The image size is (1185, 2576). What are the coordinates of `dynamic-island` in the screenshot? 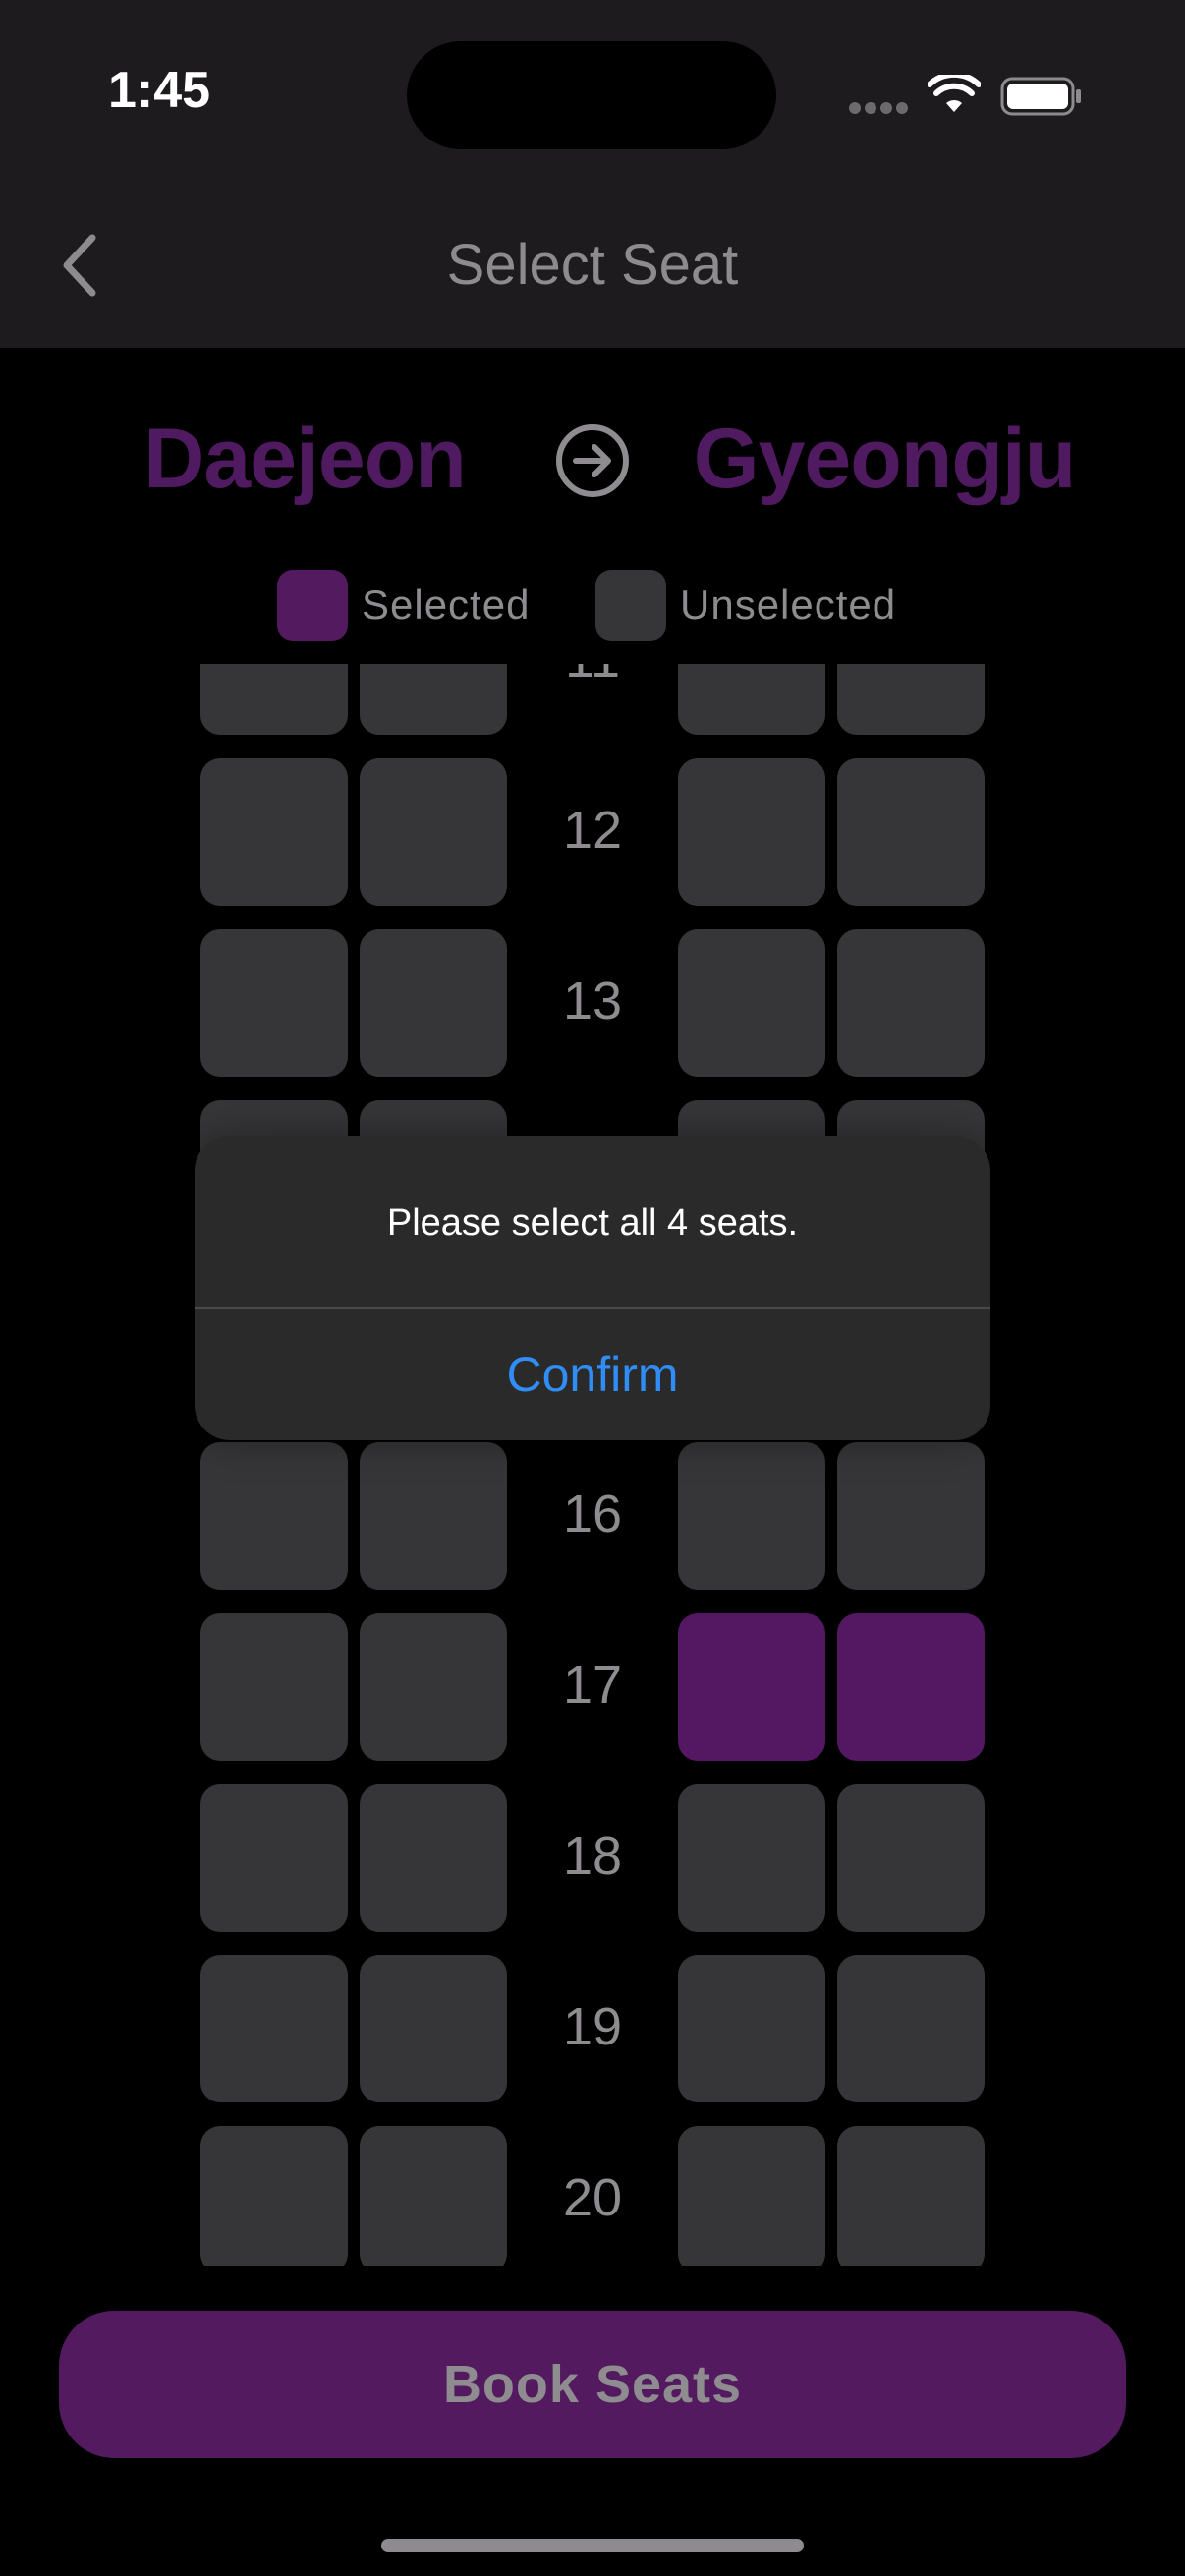 It's located at (592, 95).